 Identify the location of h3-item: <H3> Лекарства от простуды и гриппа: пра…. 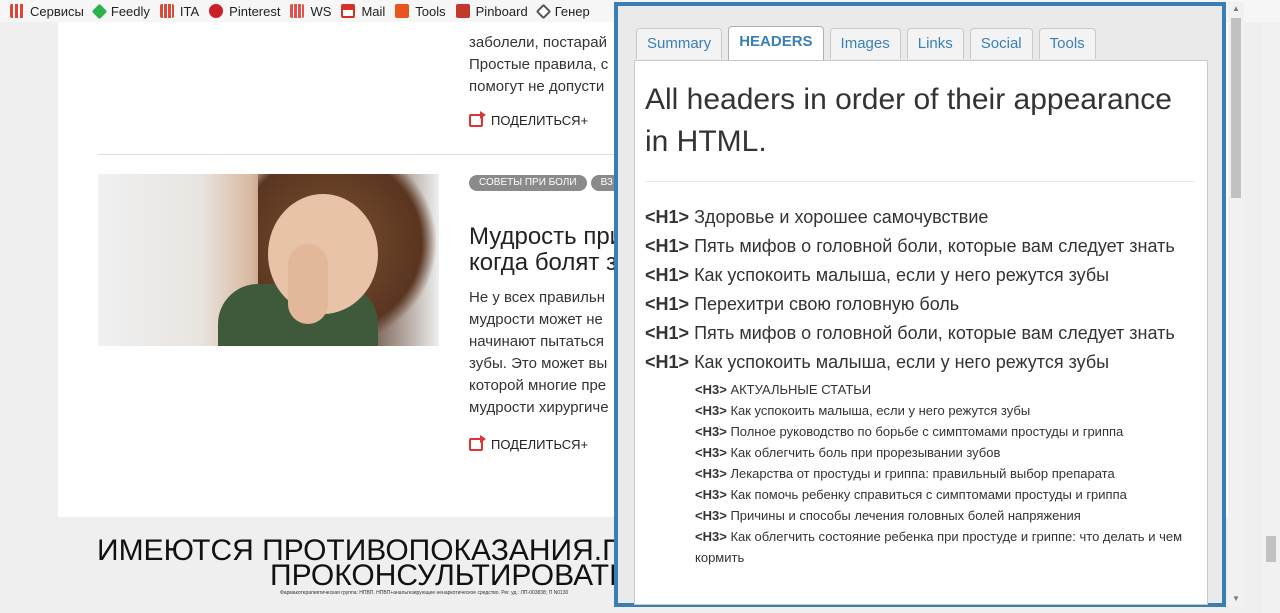
(945, 473).